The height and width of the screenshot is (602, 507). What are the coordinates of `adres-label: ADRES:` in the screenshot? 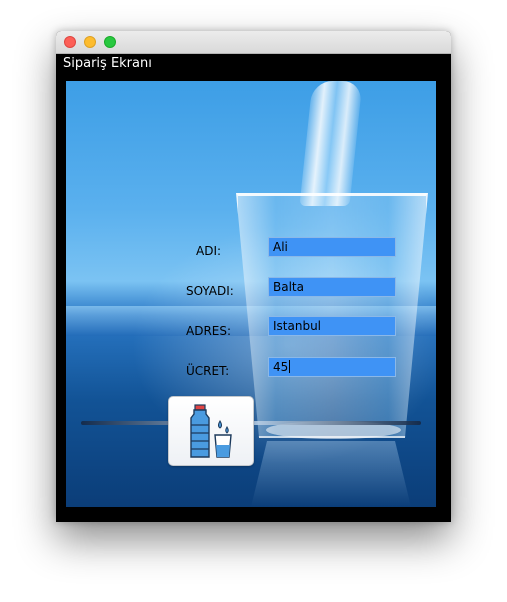 It's located at (209, 331).